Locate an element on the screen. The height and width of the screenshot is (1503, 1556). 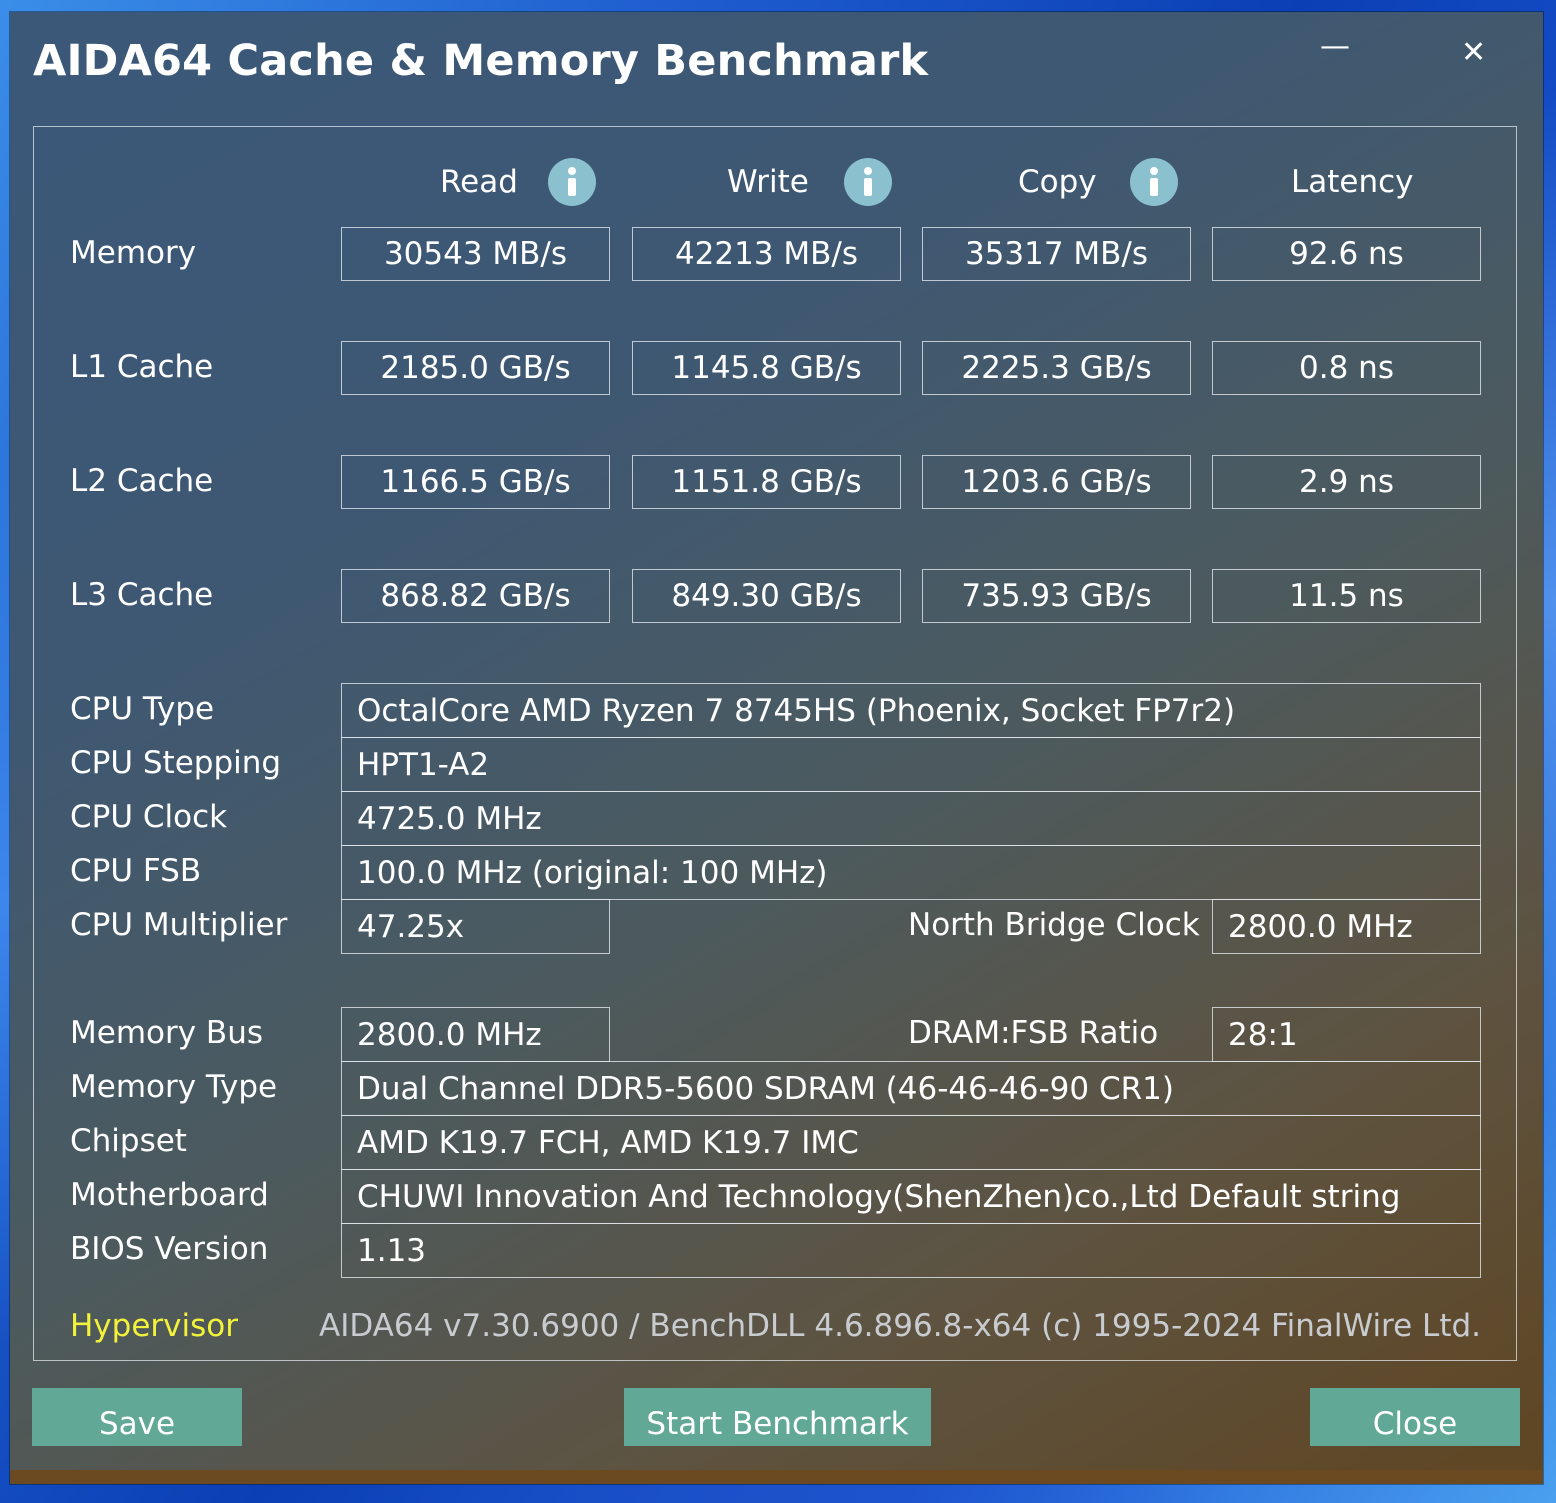
memory-copy-value: 35317 MB/s is located at coordinates (1056, 254).